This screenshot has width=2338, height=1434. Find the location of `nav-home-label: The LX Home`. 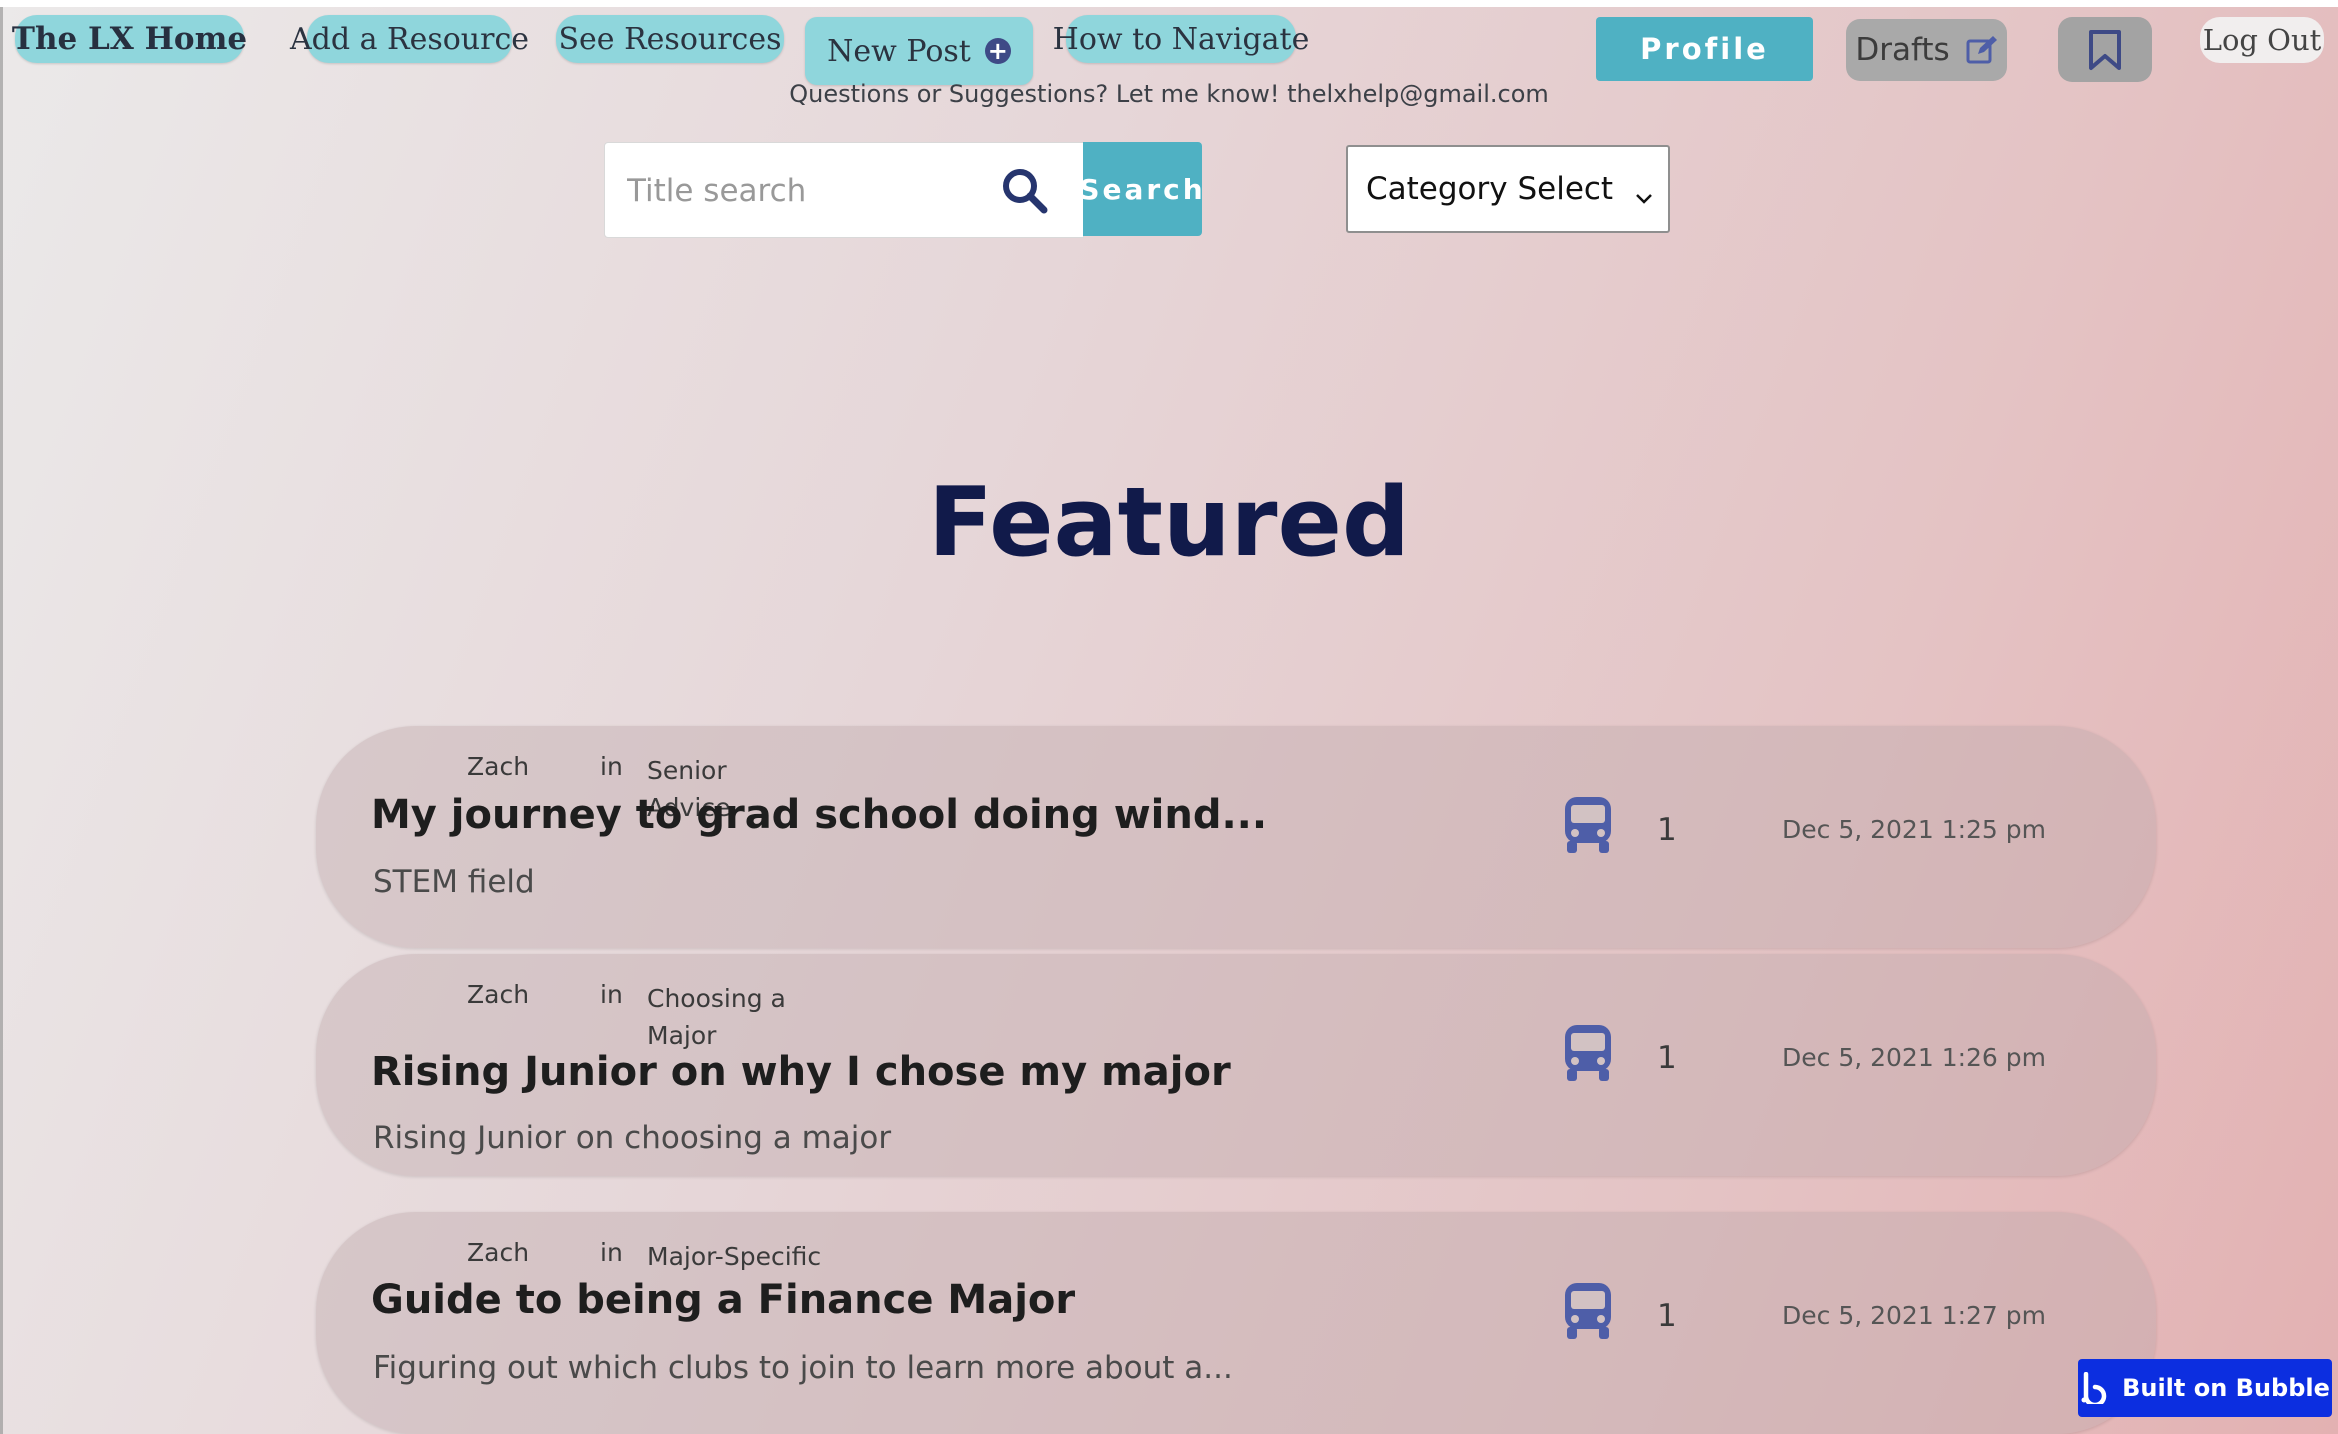

nav-home-label: The LX Home is located at coordinates (129, 39).